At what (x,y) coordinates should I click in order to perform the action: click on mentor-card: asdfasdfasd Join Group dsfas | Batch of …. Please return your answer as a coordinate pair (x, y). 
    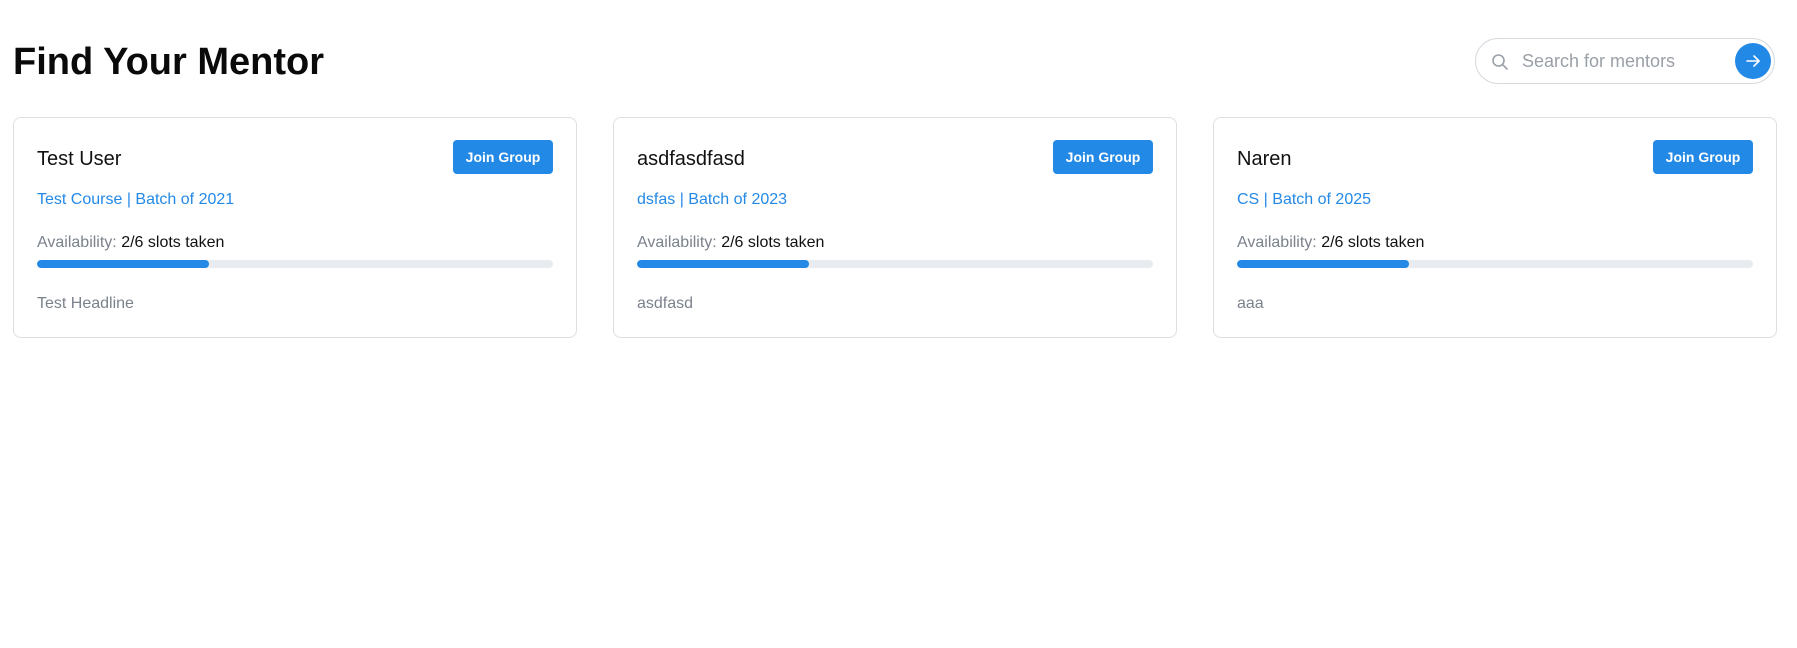
    Looking at the image, I should click on (895, 227).